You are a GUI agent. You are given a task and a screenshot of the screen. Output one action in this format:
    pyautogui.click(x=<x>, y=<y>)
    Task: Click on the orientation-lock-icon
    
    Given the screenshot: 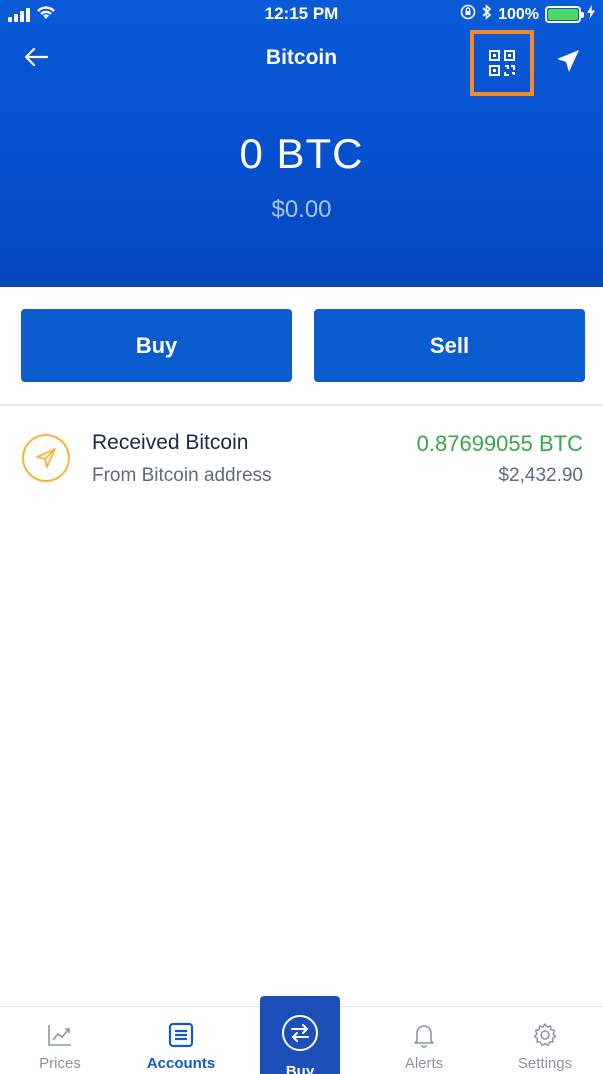 What is the action you would take?
    pyautogui.click(x=468, y=14)
    